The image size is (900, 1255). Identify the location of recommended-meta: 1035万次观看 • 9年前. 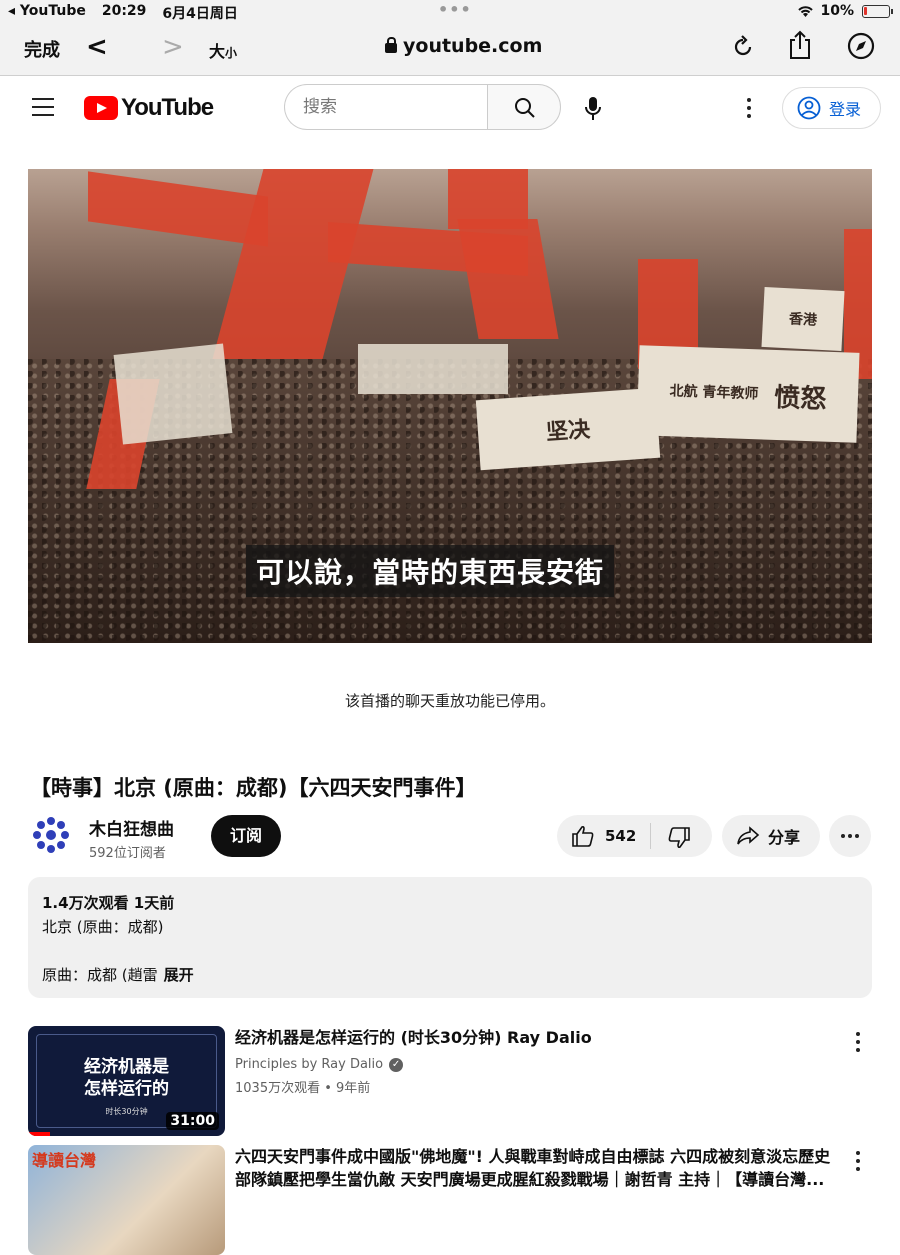
(303, 1088).